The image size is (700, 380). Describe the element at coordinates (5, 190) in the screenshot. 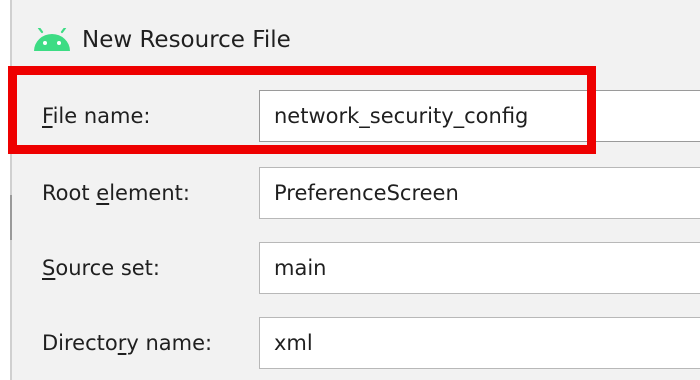

I see `window-left-edge` at that location.